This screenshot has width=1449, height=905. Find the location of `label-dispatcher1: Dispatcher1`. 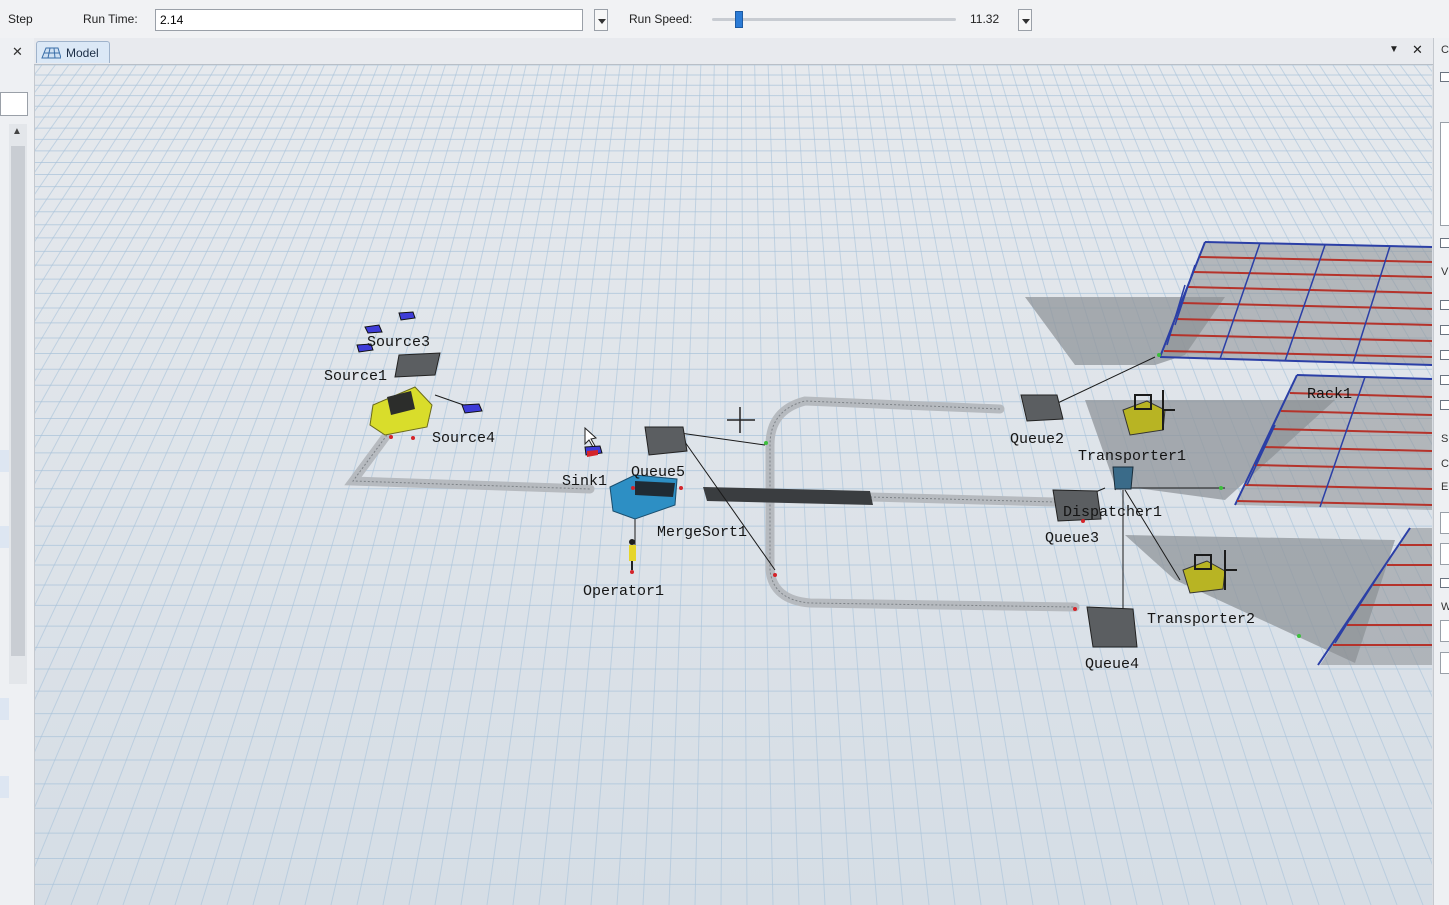

label-dispatcher1: Dispatcher1 is located at coordinates (1112, 512).